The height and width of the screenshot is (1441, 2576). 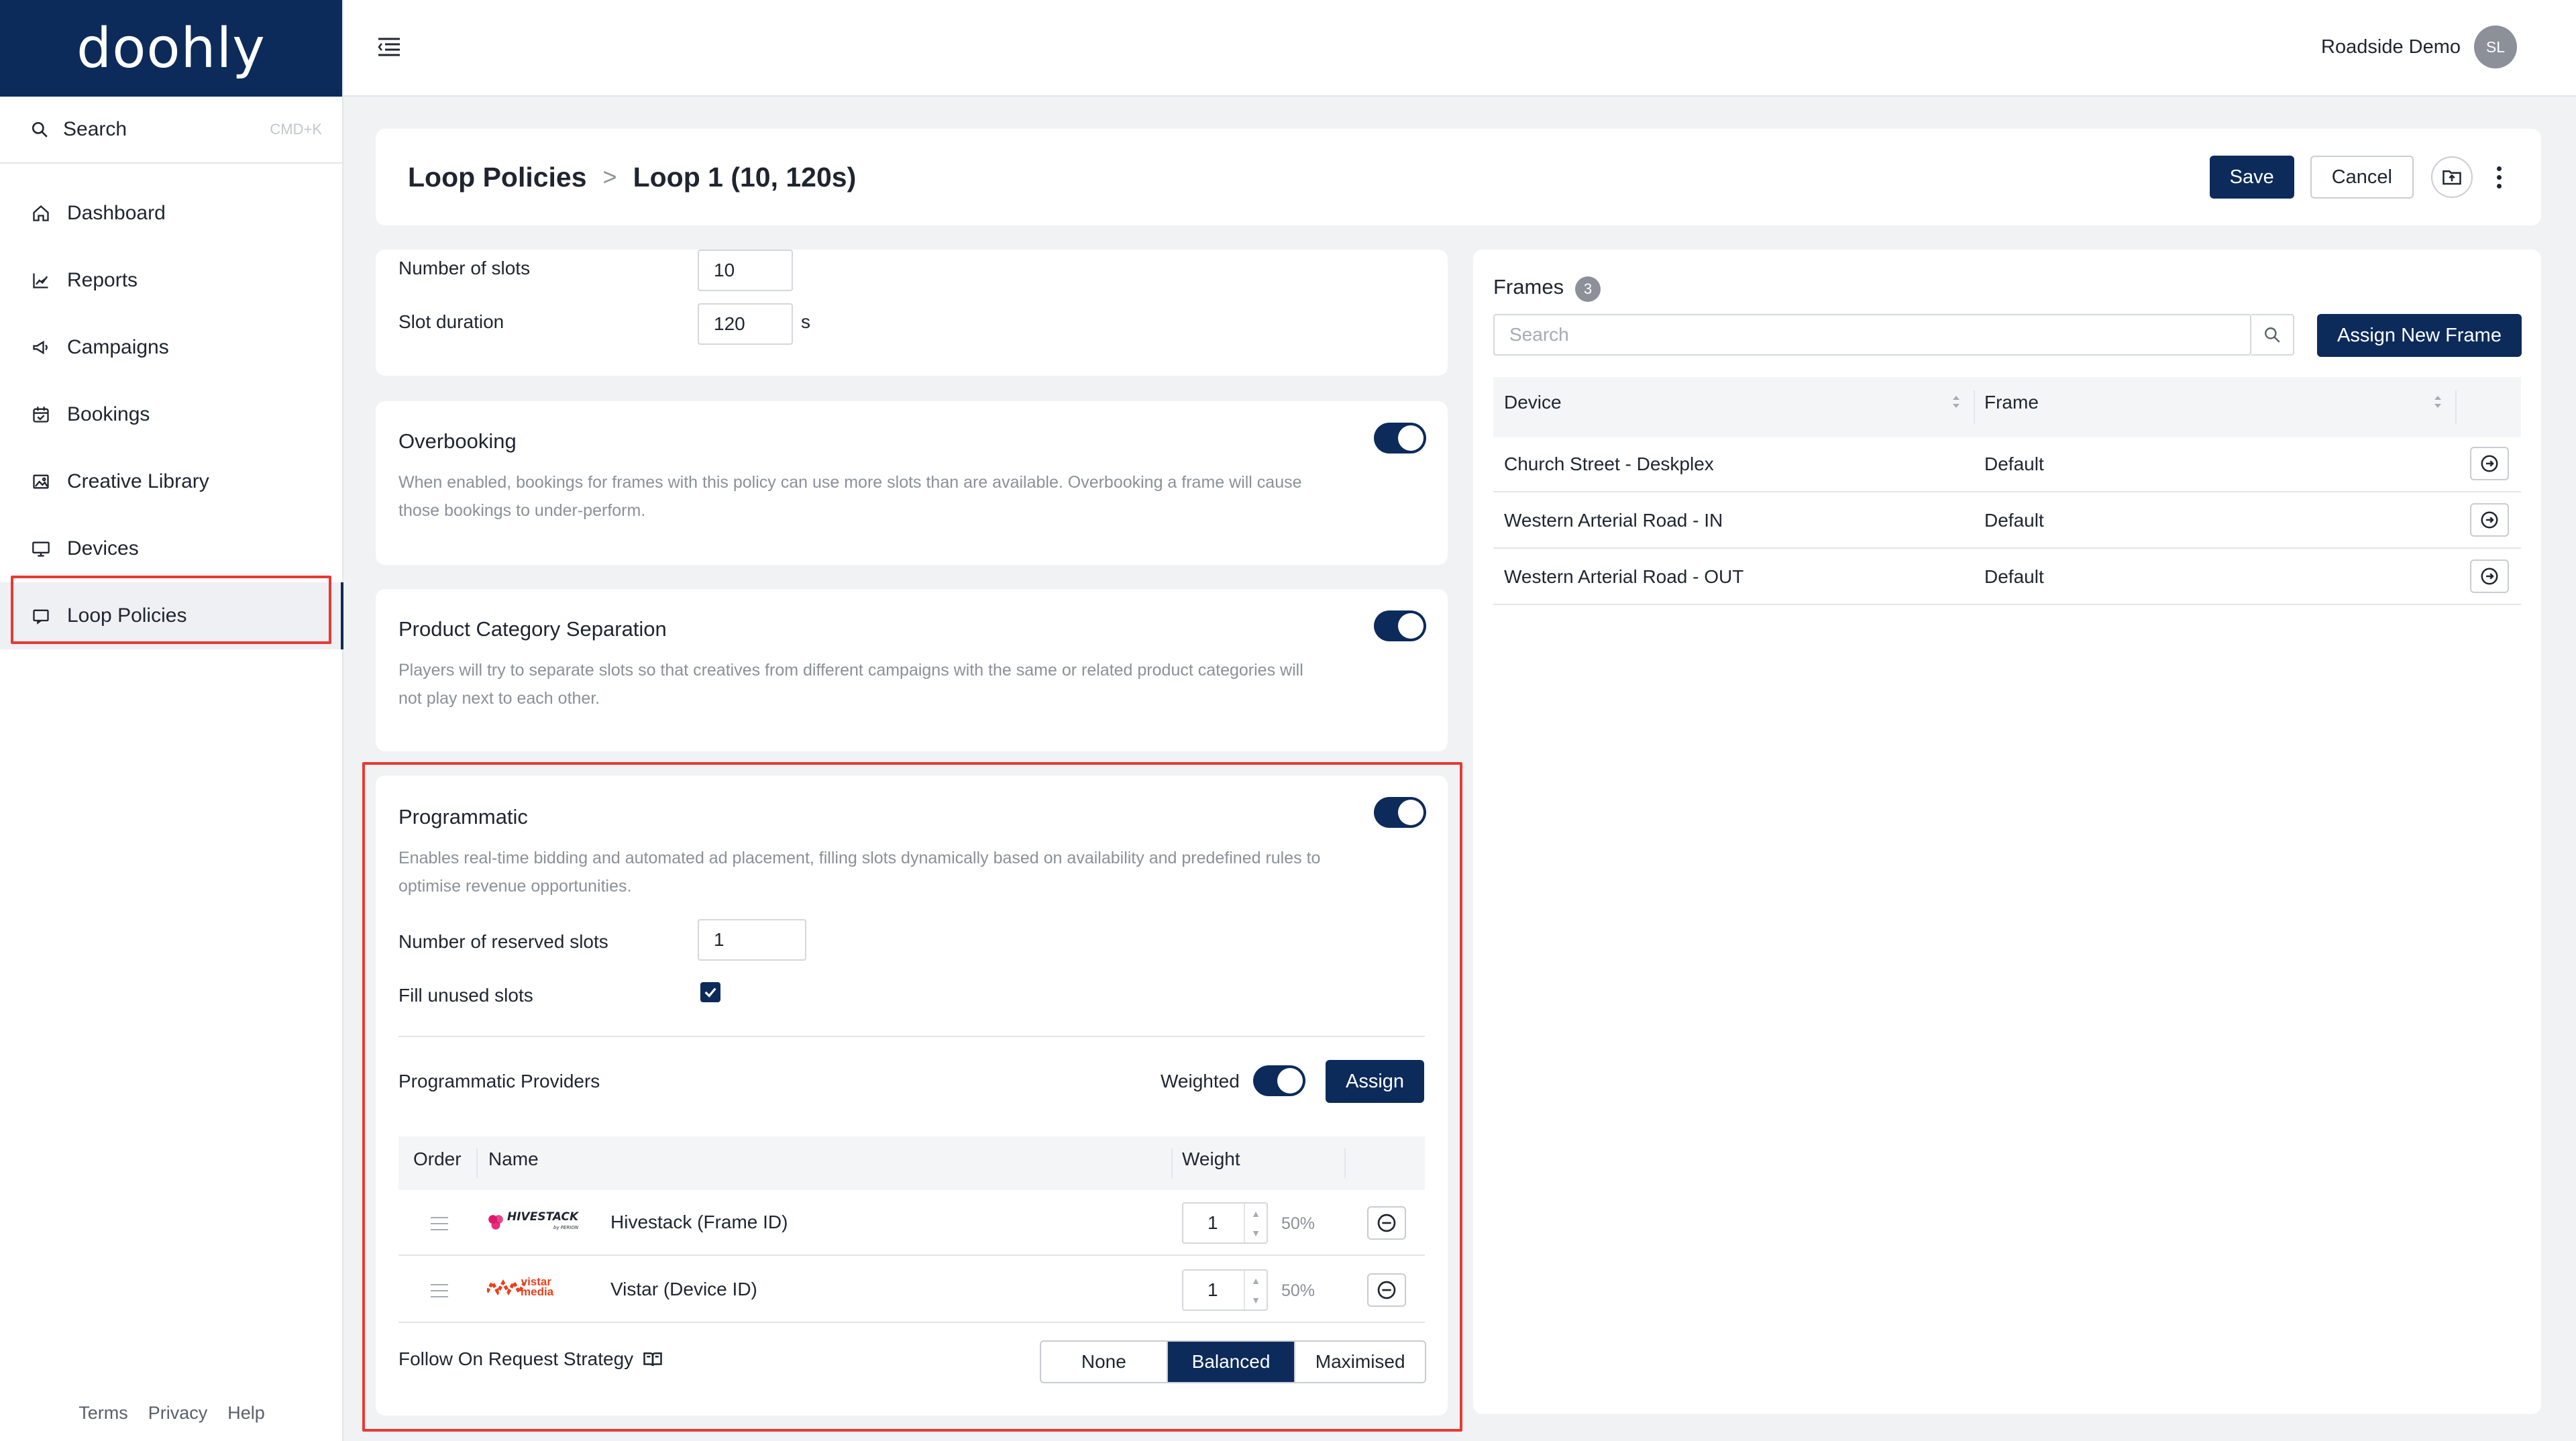 What do you see at coordinates (41, 213) in the screenshot?
I see `home-icon` at bounding box center [41, 213].